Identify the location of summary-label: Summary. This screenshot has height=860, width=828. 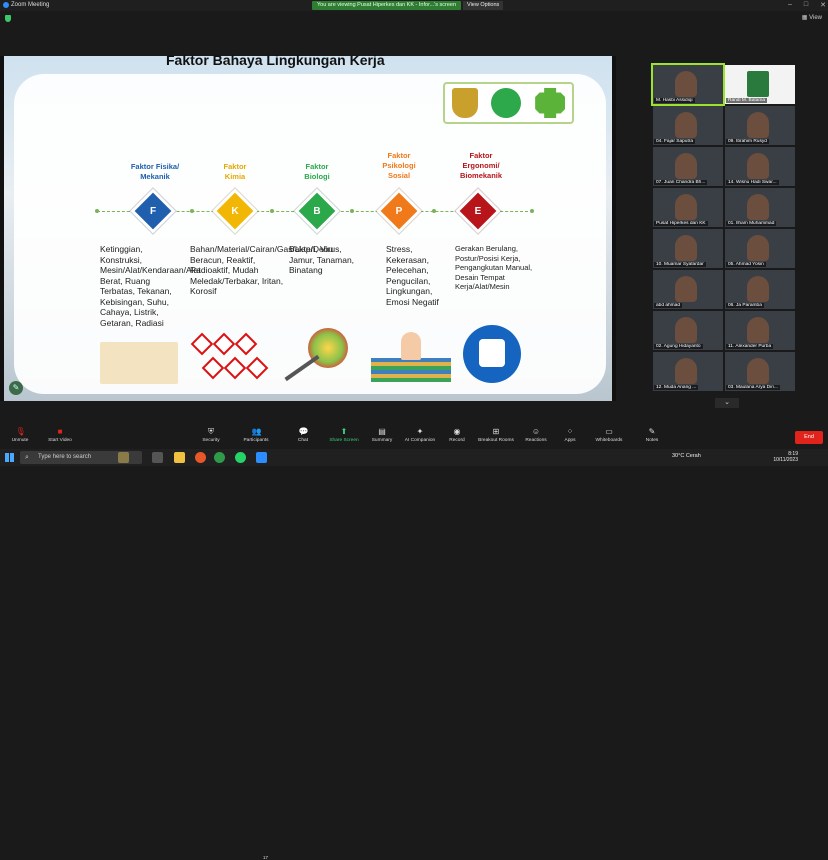
(382, 440).